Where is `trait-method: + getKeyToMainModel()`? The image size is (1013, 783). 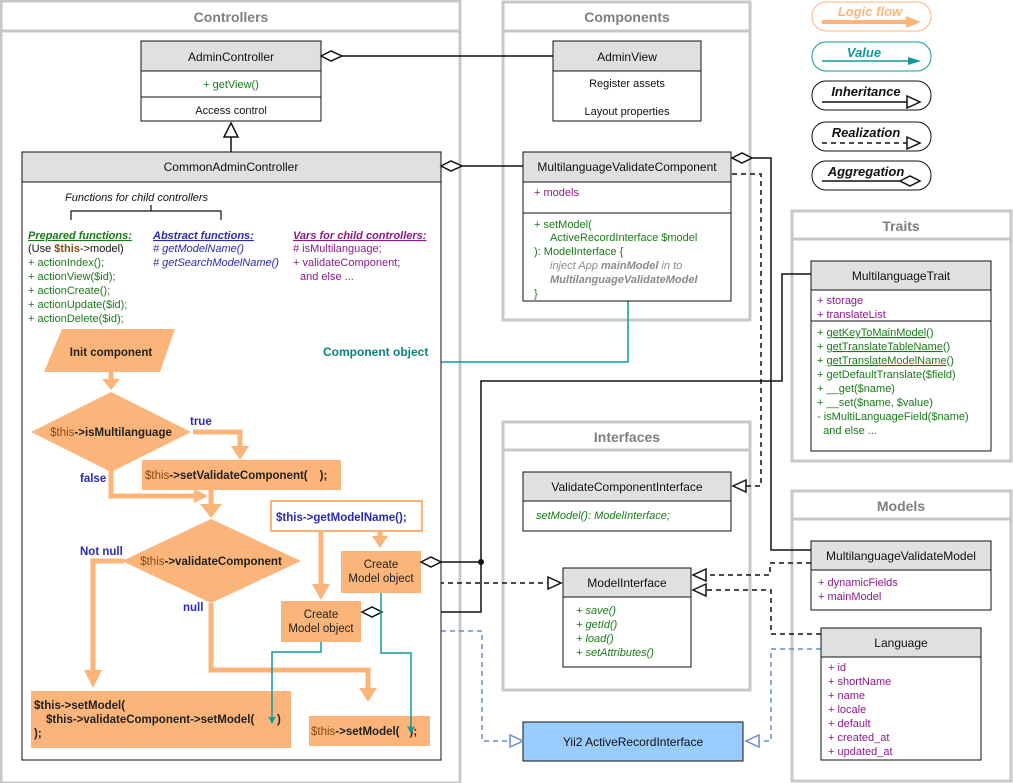
trait-method: + getKeyToMainModel() is located at coordinates (875, 333).